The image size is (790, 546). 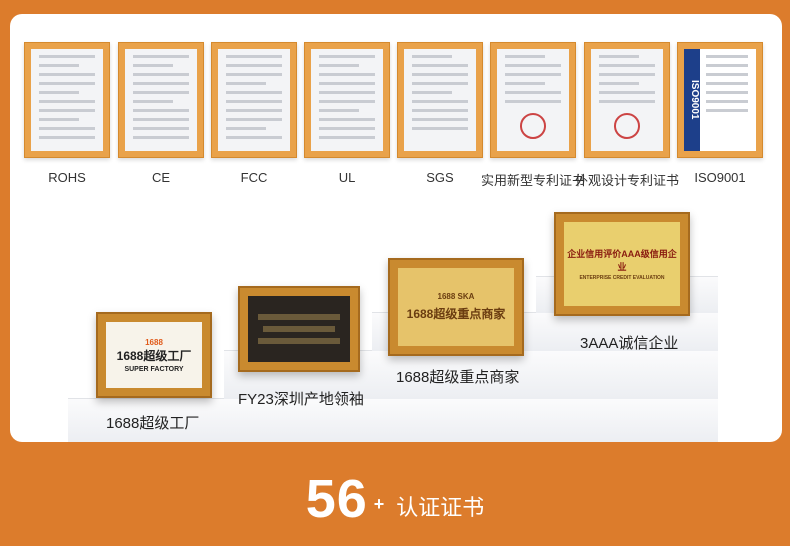 I want to click on sgs-certificate-image, so click(x=440, y=100).